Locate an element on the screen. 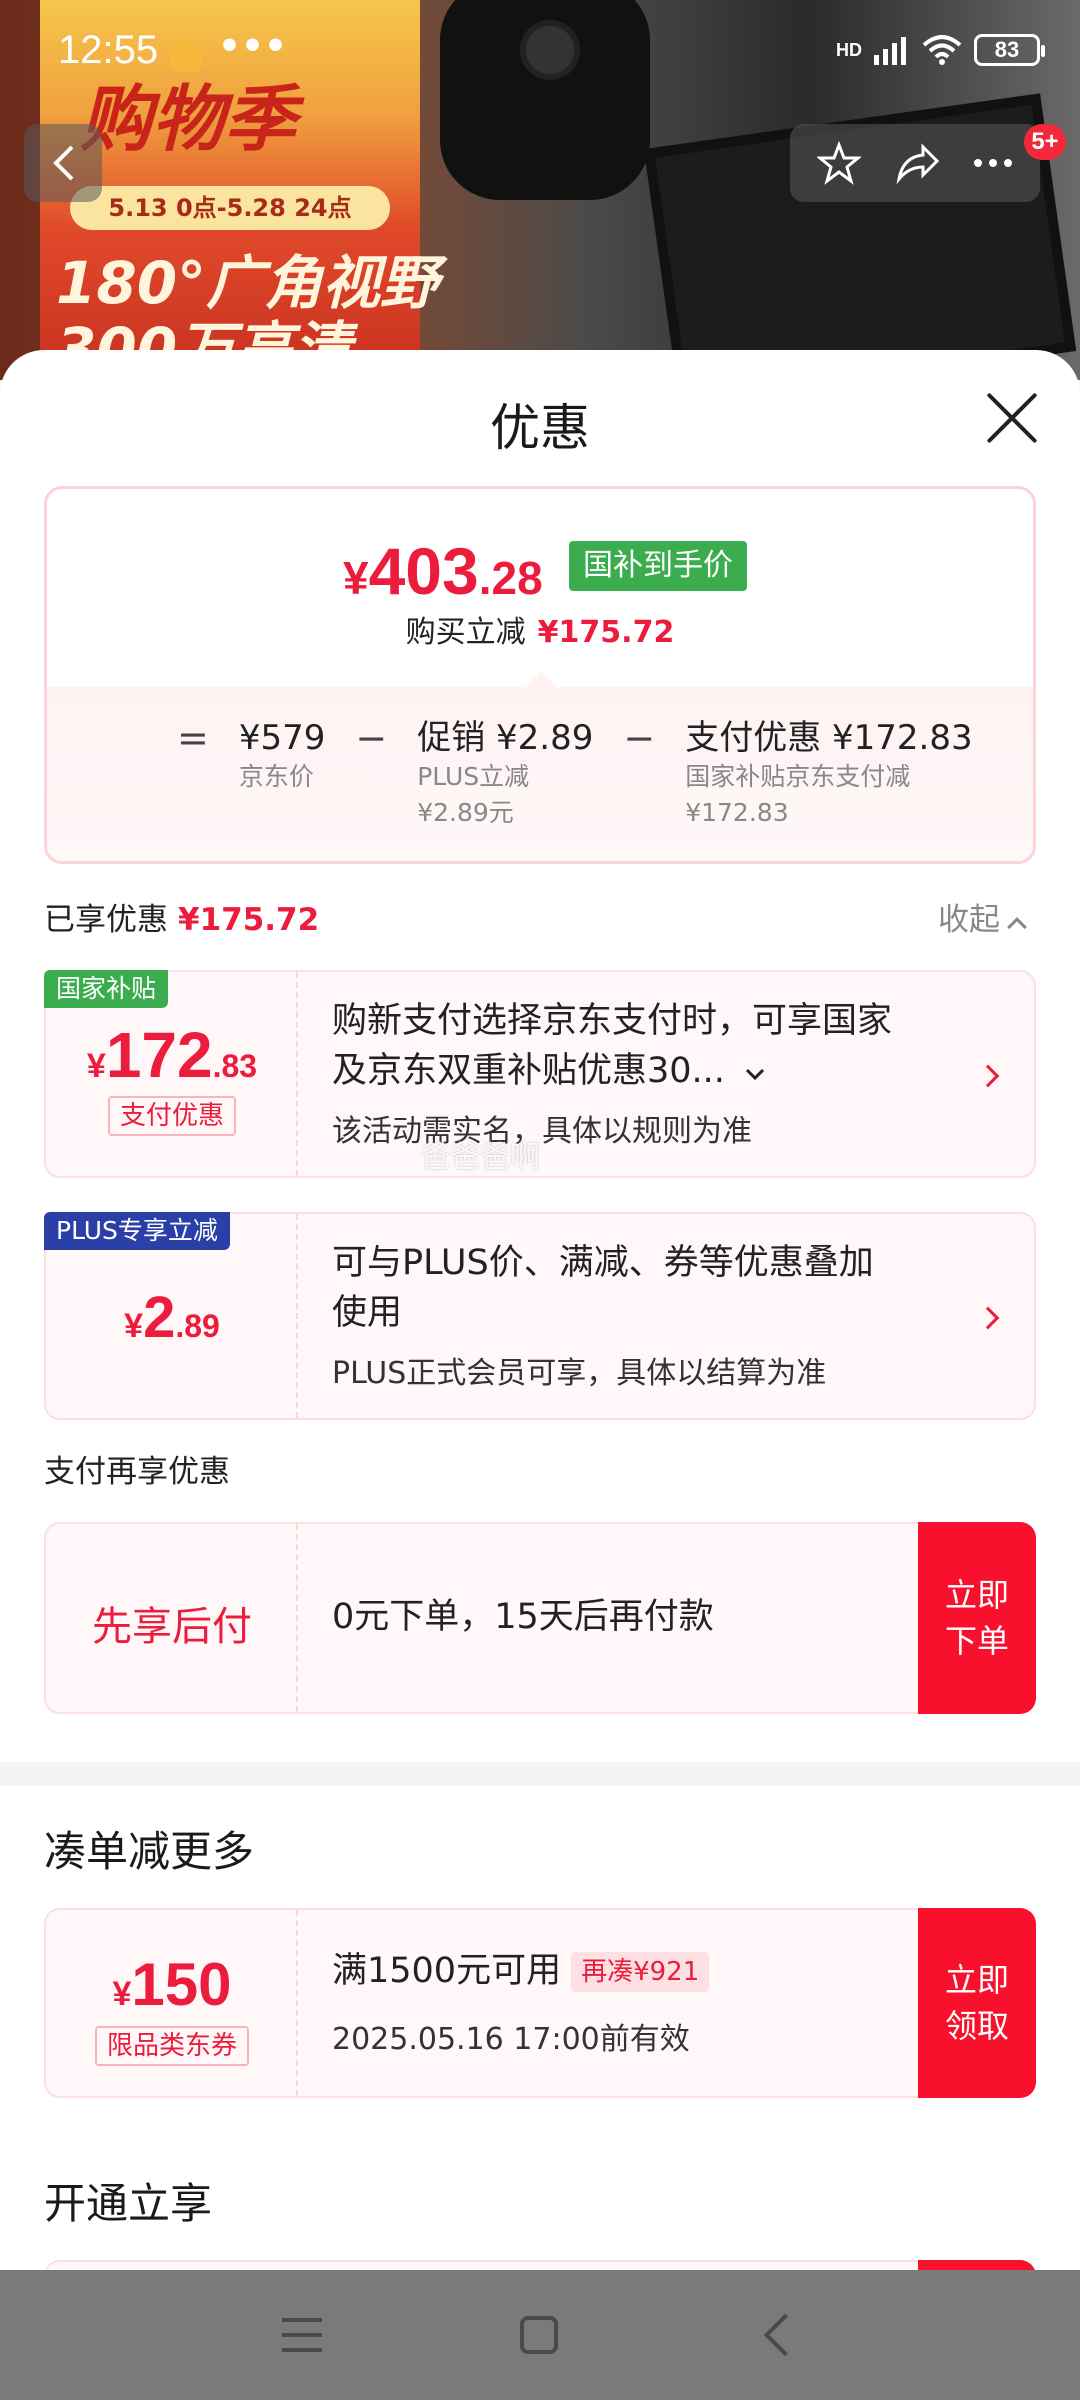 This screenshot has height=2400, width=1080. pay-later-label: 先享后付 is located at coordinates (172, 1627).